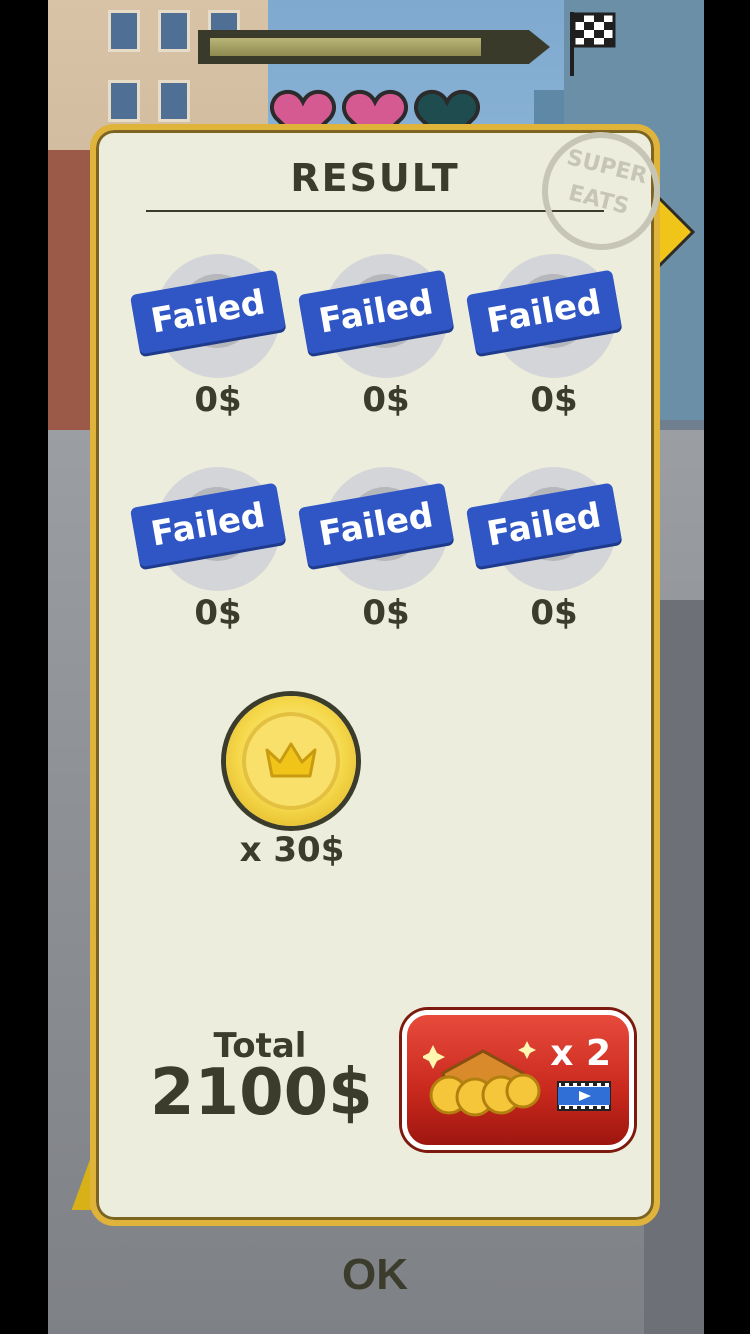 This screenshot has width=750, height=1334. Describe the element at coordinates (375, 1274) in the screenshot. I see `ok-button: OK` at that location.